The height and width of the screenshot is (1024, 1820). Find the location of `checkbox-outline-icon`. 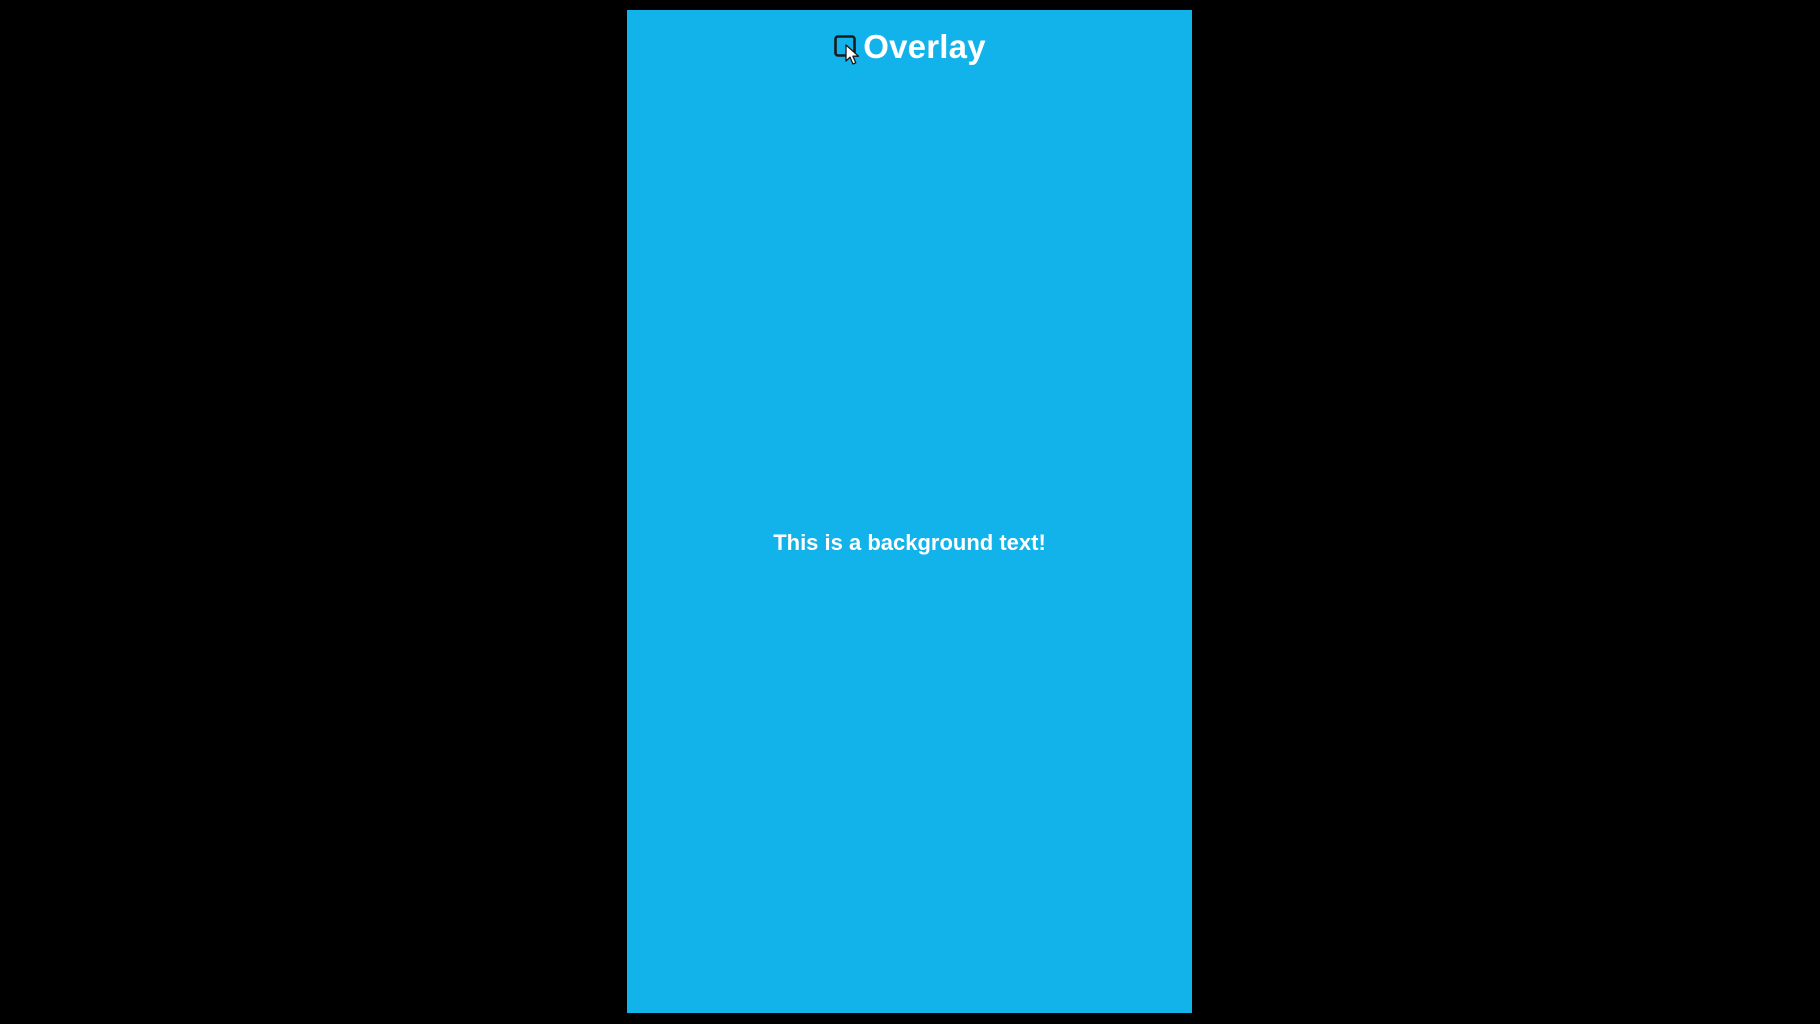

checkbox-outline-icon is located at coordinates (845, 46).